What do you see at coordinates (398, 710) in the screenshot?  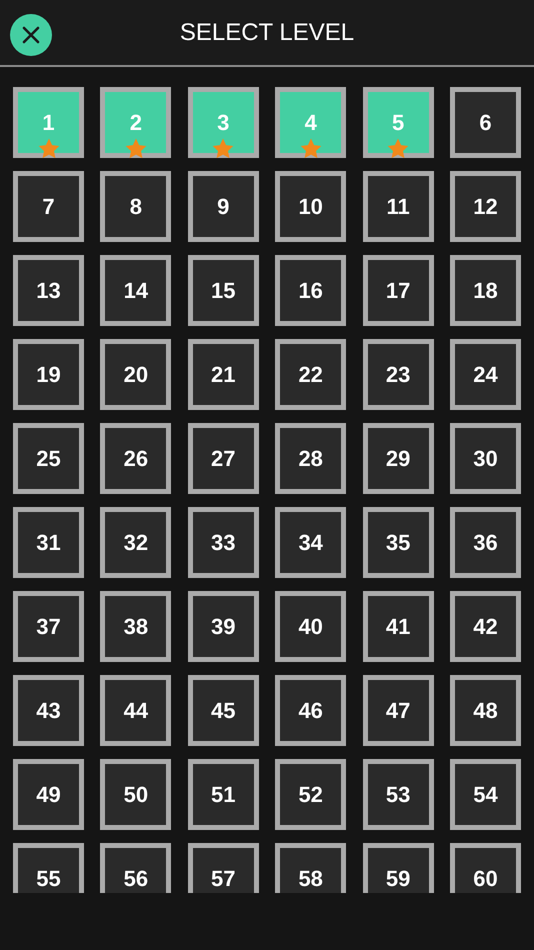 I see `level-tile: 47` at bounding box center [398, 710].